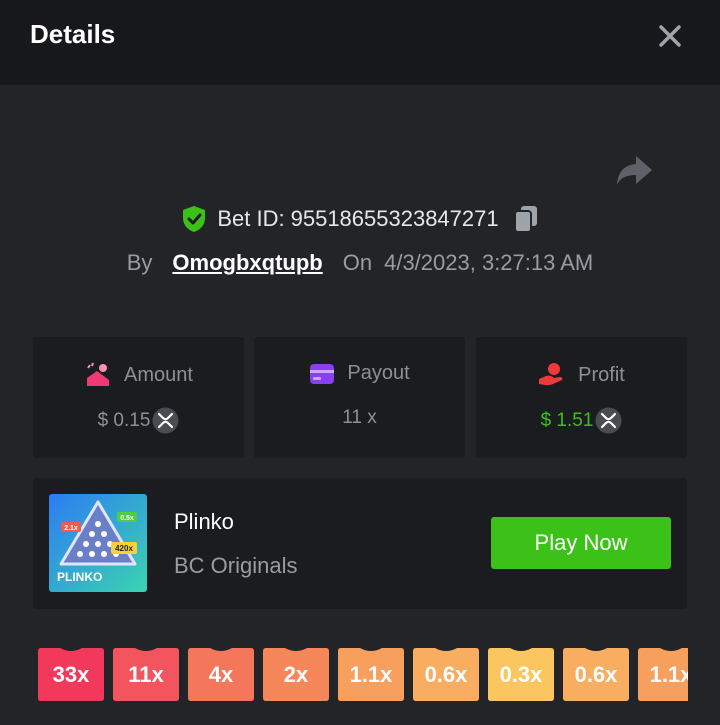 The height and width of the screenshot is (725, 720). I want to click on plinko-thumbnail: 2.1x 0.5x 420x PLINKO, so click(98, 543).